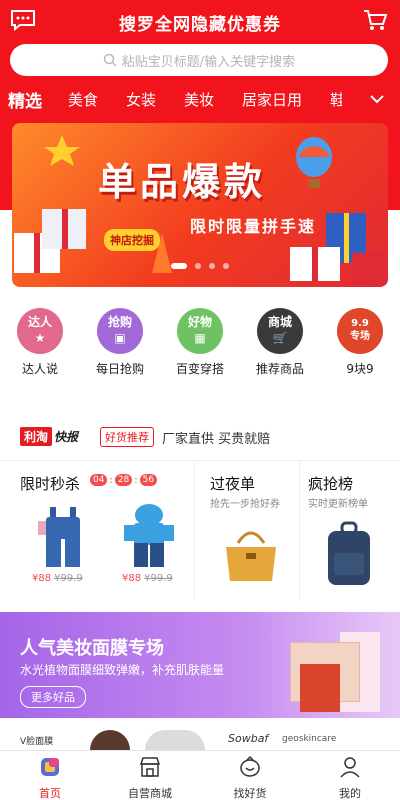  Describe the element at coordinates (150, 777) in the screenshot. I see `tab-store: 自营商城` at that location.